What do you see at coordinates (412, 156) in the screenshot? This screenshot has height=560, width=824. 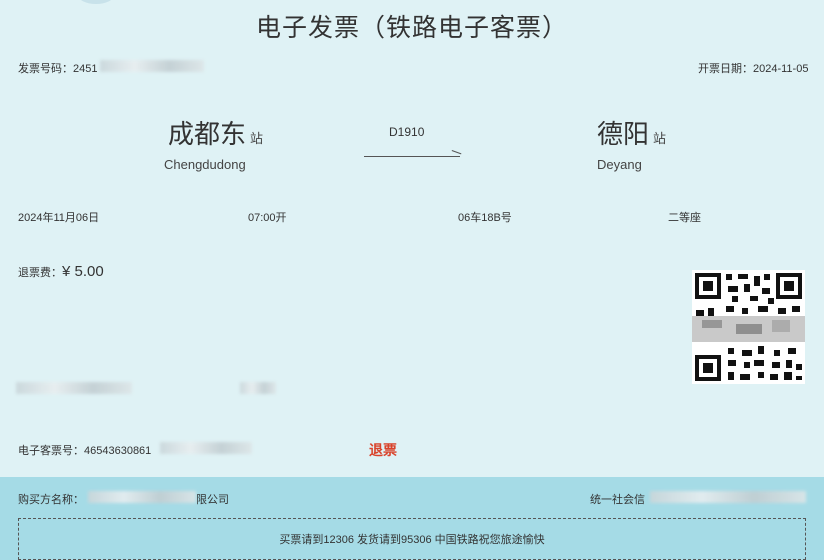 I see `direction-arrow-line` at bounding box center [412, 156].